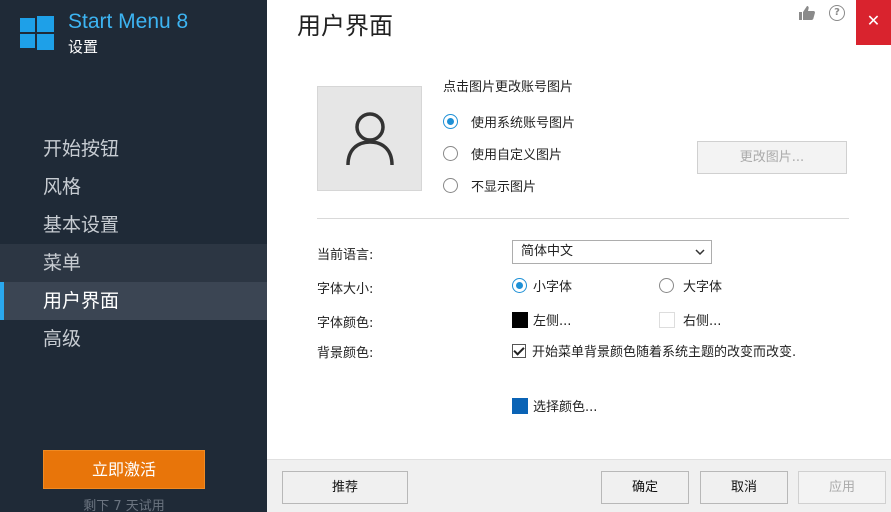 The height and width of the screenshot is (512, 891). What do you see at coordinates (547, 251) in the screenshot?
I see `language-select-value: 简体中文` at bounding box center [547, 251].